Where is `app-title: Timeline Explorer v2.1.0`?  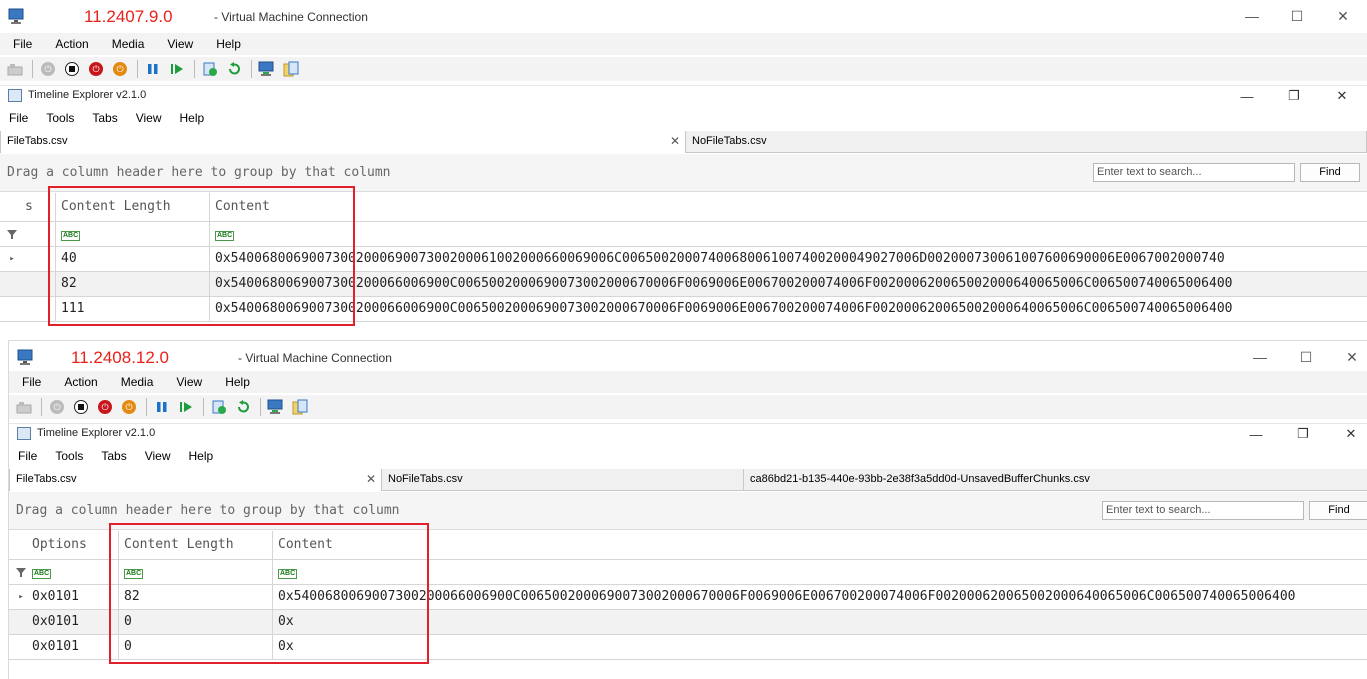 app-title: Timeline Explorer v2.1.0 is located at coordinates (96, 433).